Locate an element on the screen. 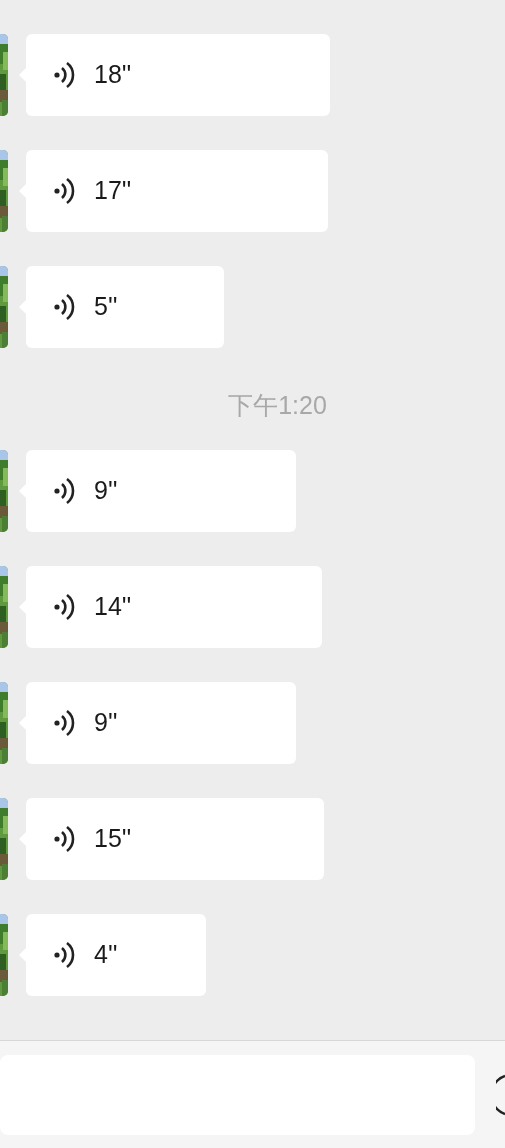 The image size is (505, 1148). voice-duration: 5'' is located at coordinates (106, 307).